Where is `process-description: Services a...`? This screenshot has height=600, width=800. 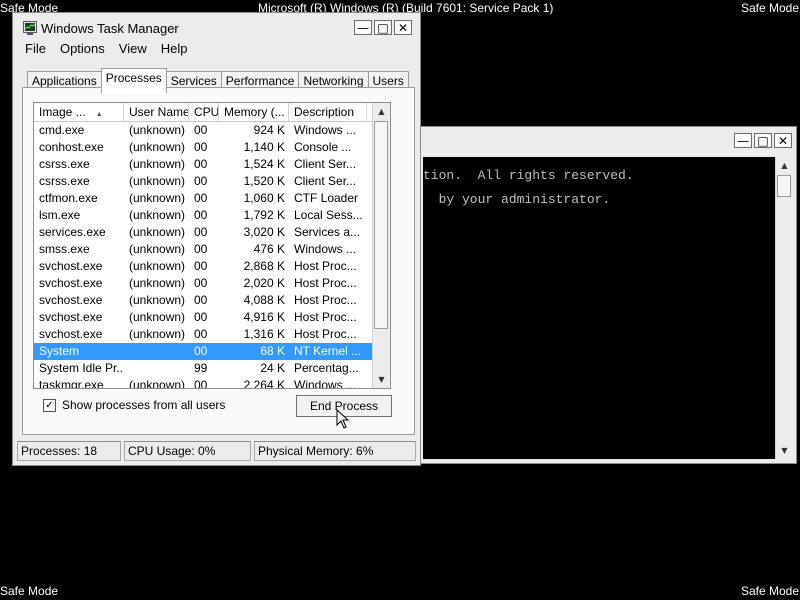
process-description: Services a... is located at coordinates (327, 232).